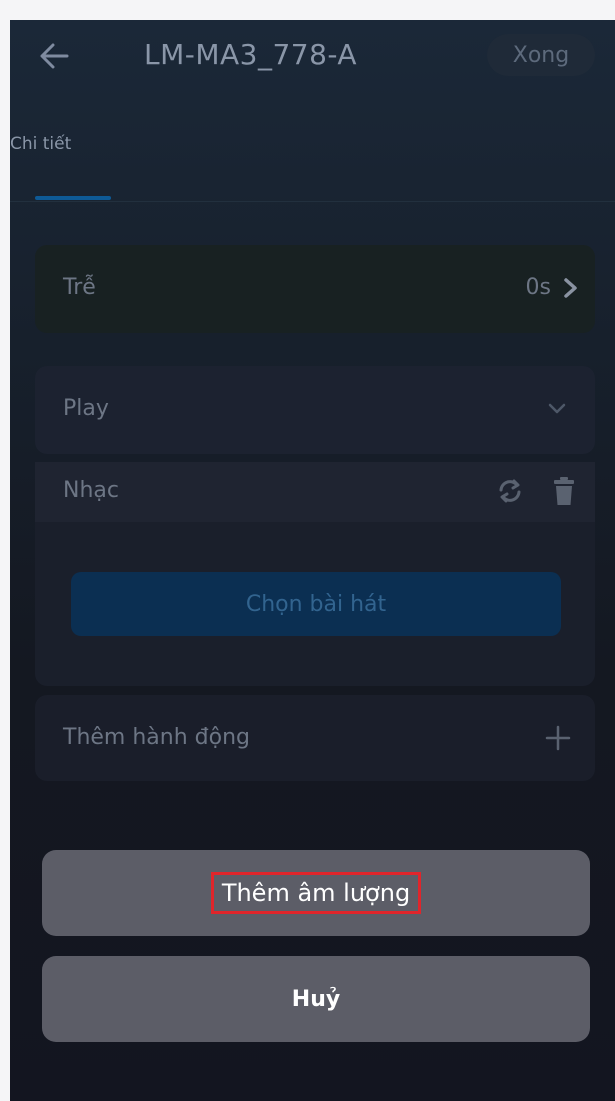  Describe the element at coordinates (315, 410) in the screenshot. I see `play-row: Play` at that location.